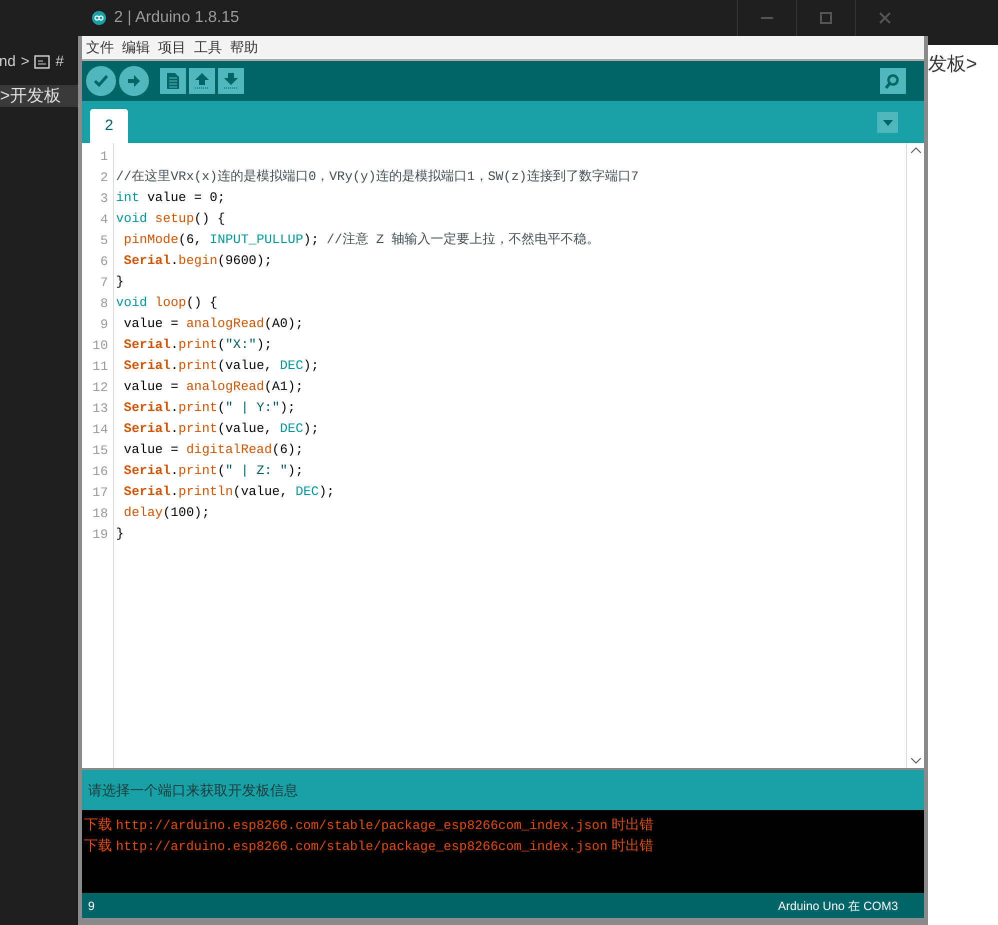 The image size is (998, 925). What do you see at coordinates (100, 429) in the screenshot?
I see `line-number: 14` at bounding box center [100, 429].